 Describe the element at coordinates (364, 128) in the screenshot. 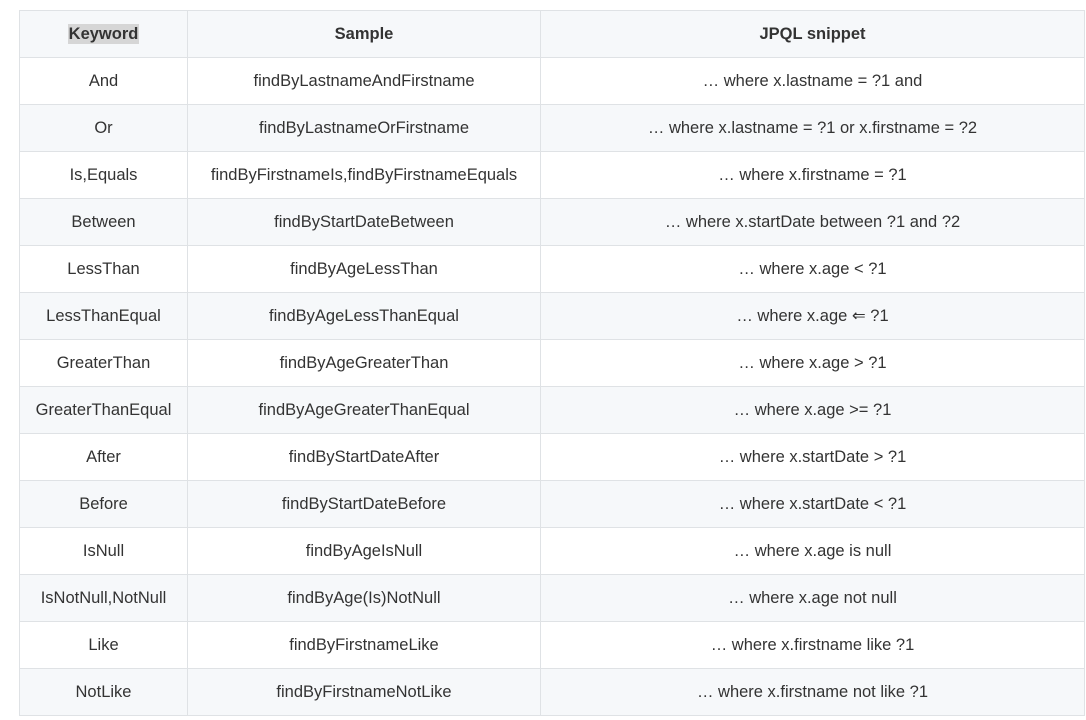

I see `cell-sample: findByLastnameOrFirstname` at that location.